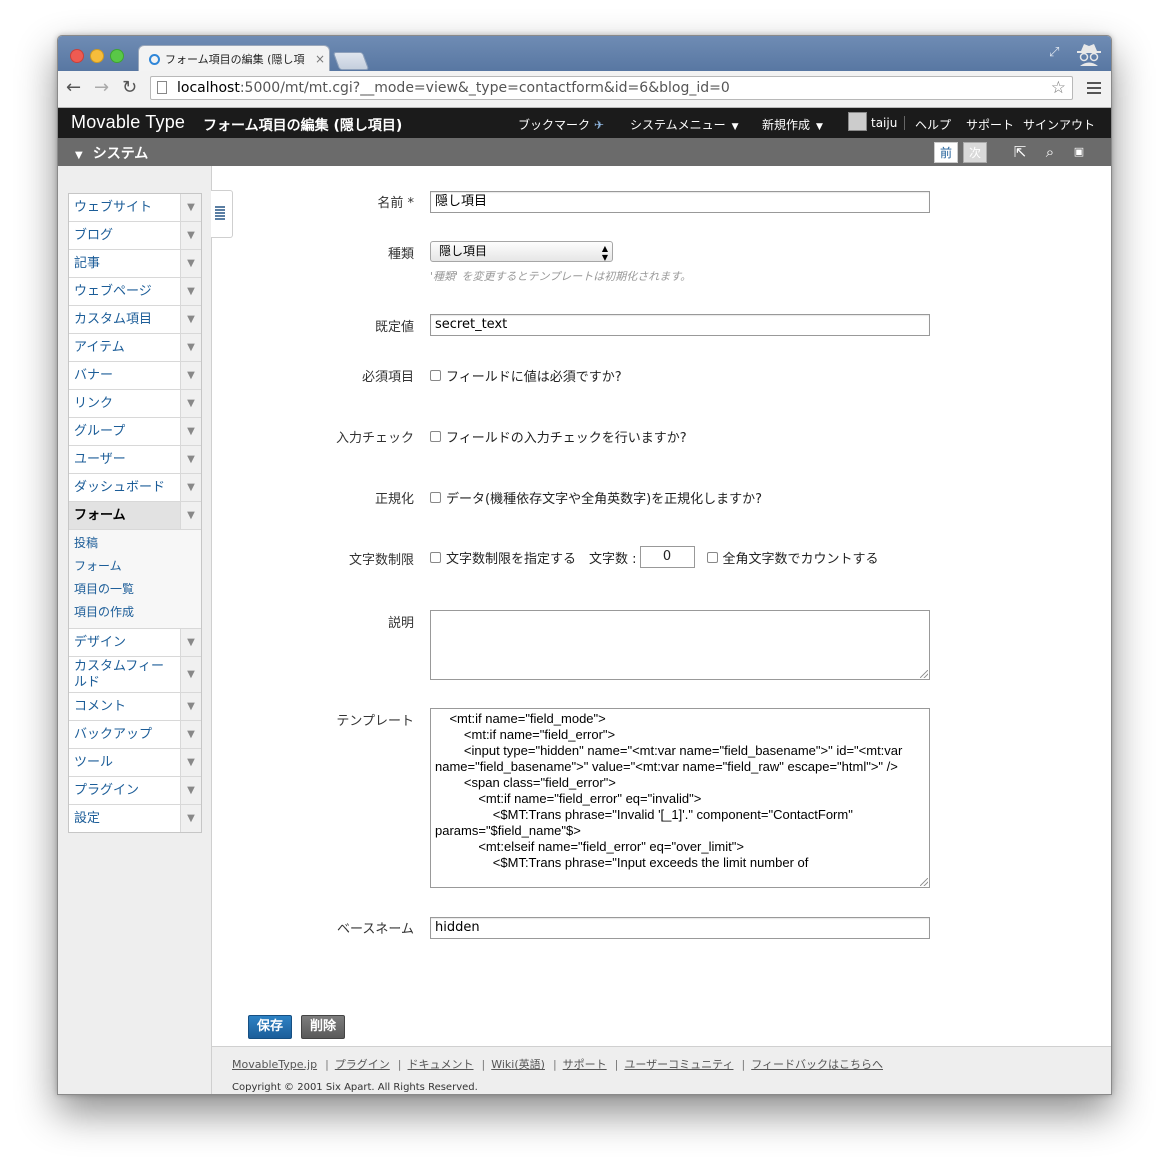 This screenshot has width=1167, height=1172. Describe the element at coordinates (111, 153) in the screenshot. I see `scope-selector: ▼ システム` at that location.